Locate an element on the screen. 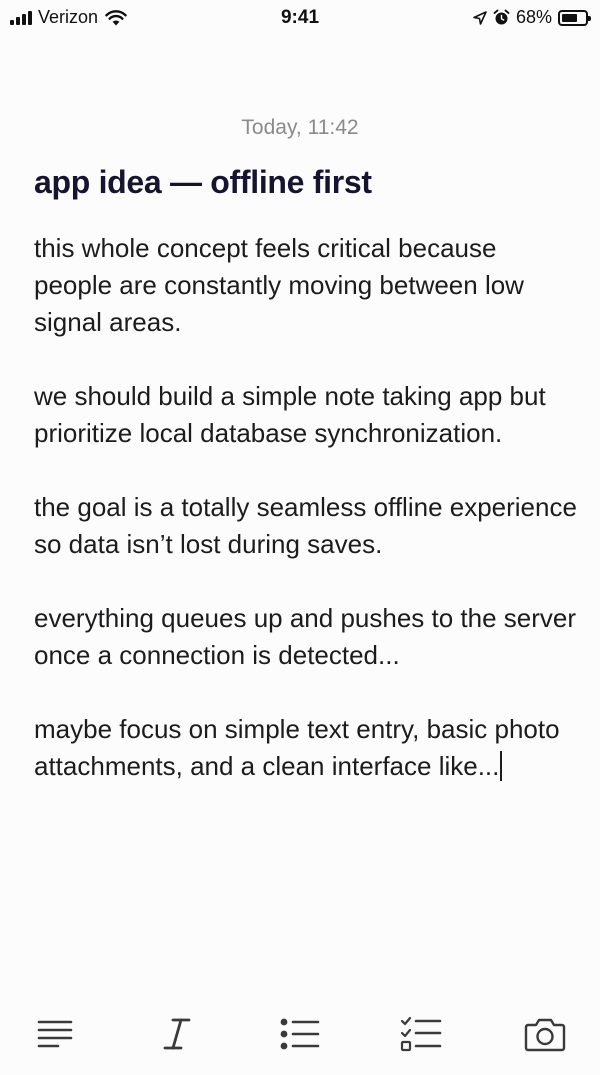 Image resolution: width=600 pixels, height=1075 pixels. align-text-icon is located at coordinates (55, 1034).